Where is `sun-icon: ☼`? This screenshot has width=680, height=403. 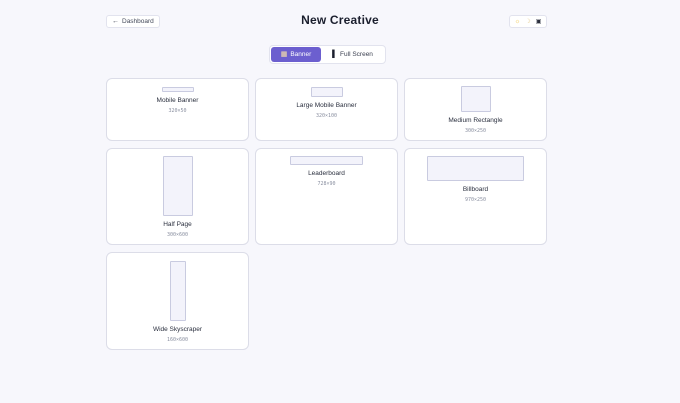
sun-icon: ☼ is located at coordinates (517, 21).